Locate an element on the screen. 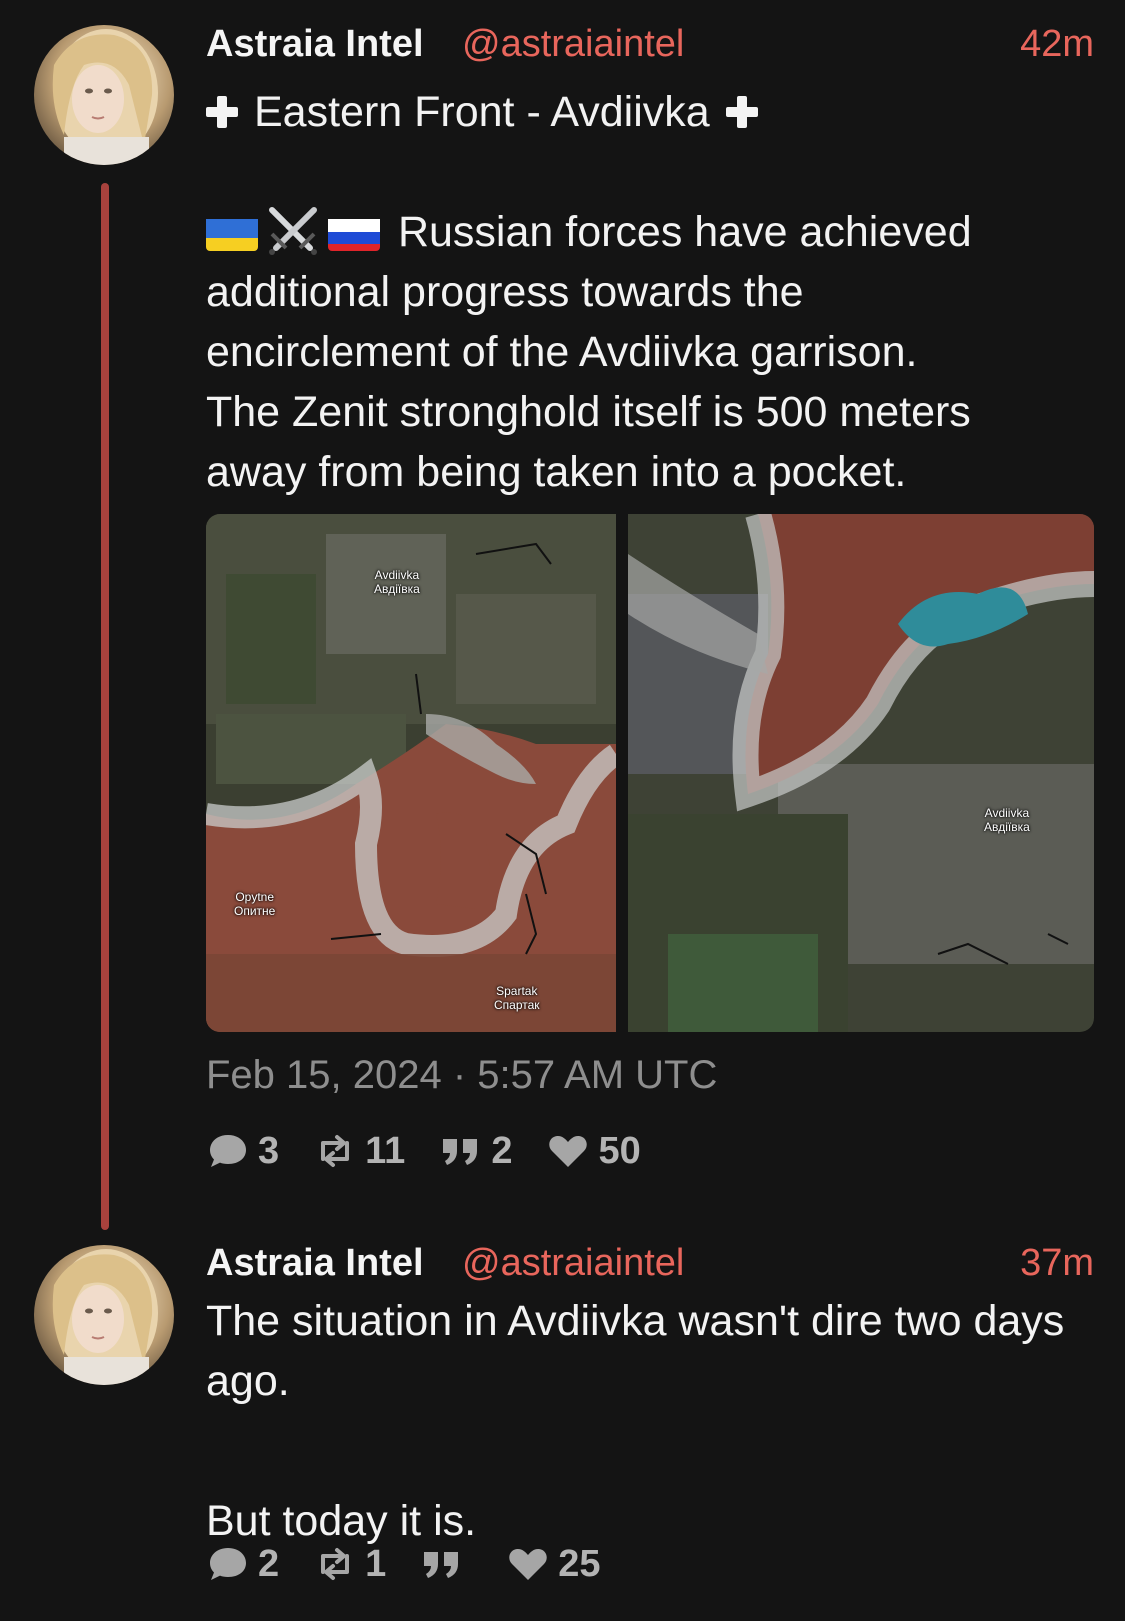 This screenshot has height=1621, width=1125. map-right-graphic is located at coordinates (861, 773).